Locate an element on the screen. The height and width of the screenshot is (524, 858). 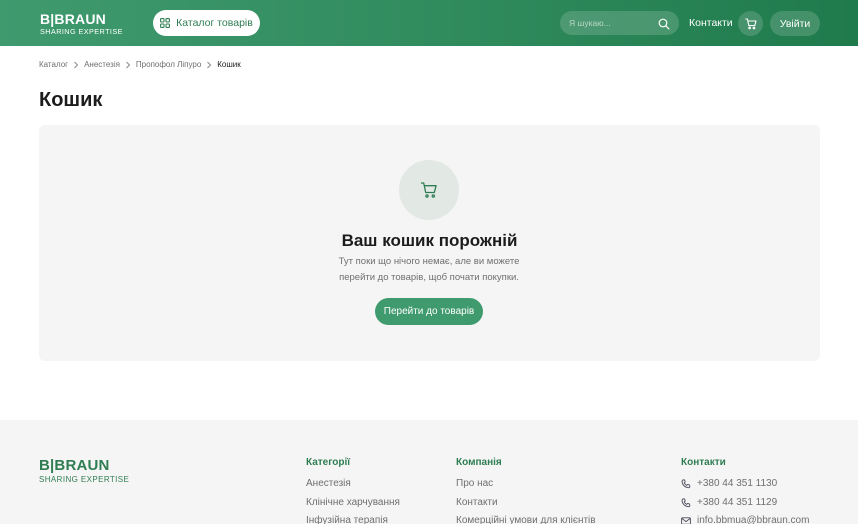
logo-tagline: SHARING EXPERTISE is located at coordinates (81, 31).